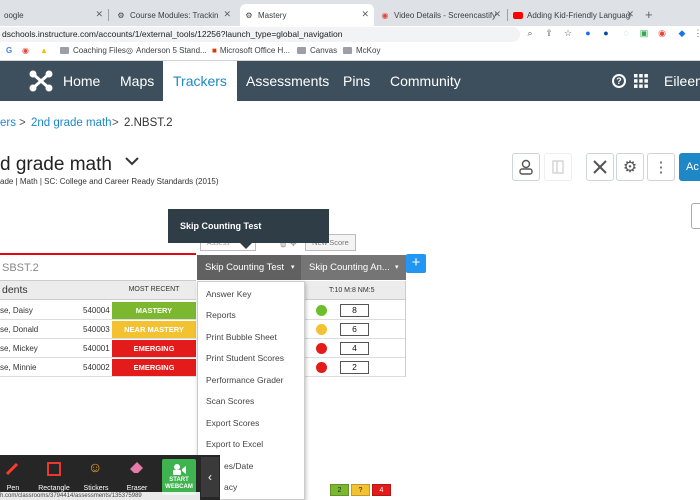 The width and height of the screenshot is (700, 500). I want to click on menu-item-print-student-scores: Print Student Scores, so click(245, 358).